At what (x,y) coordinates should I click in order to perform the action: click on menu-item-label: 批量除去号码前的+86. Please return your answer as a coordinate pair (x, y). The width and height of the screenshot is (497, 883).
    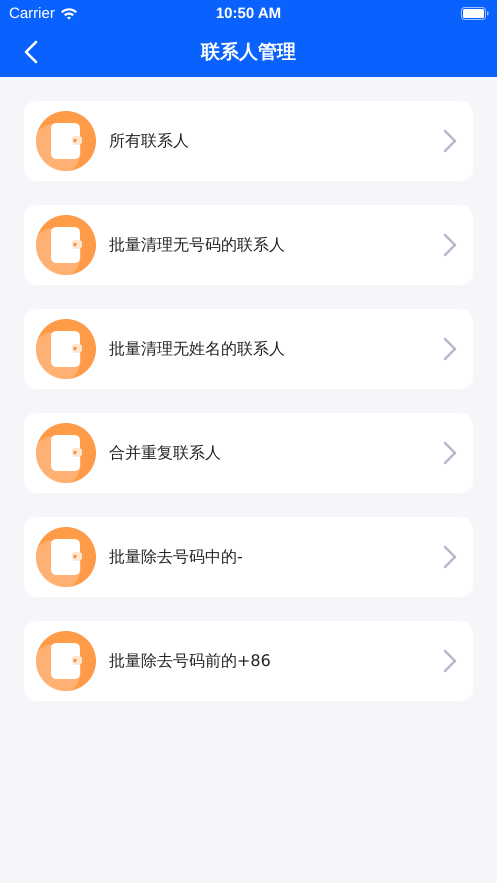
    Looking at the image, I should click on (190, 661).